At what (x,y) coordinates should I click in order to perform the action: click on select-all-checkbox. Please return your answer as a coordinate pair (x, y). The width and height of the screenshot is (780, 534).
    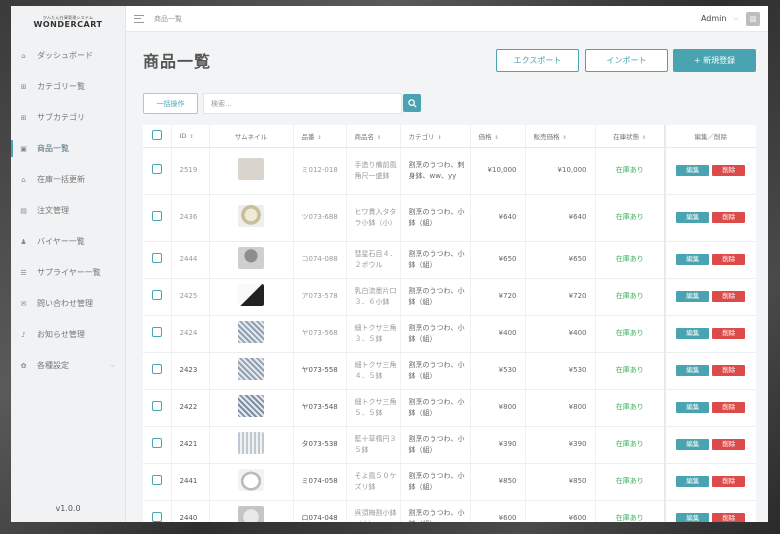
    Looking at the image, I should click on (157, 136).